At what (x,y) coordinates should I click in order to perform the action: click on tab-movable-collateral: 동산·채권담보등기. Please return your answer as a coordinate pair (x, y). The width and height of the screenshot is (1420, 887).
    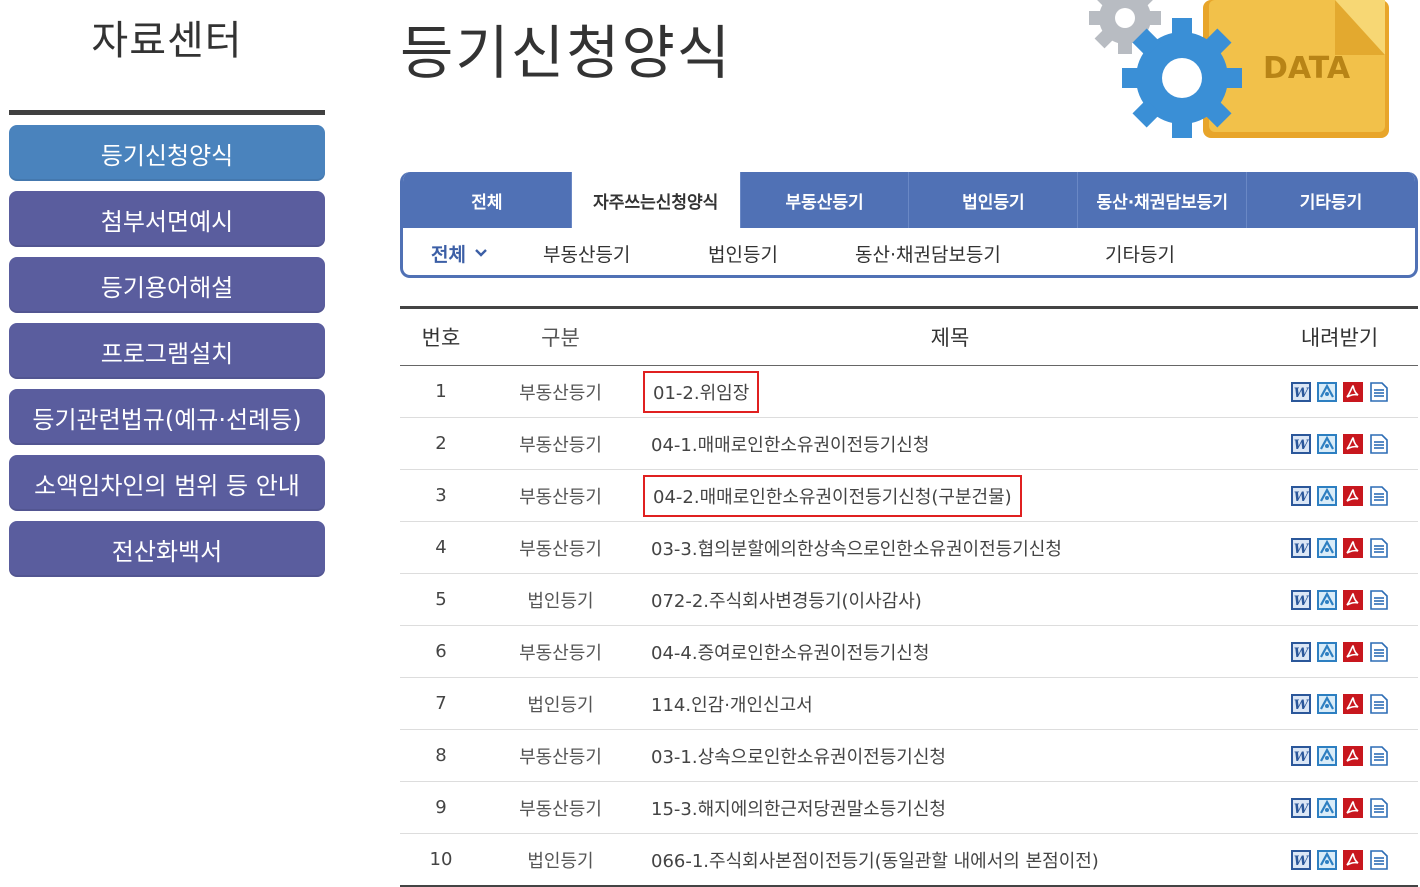
    Looking at the image, I should click on (1163, 200).